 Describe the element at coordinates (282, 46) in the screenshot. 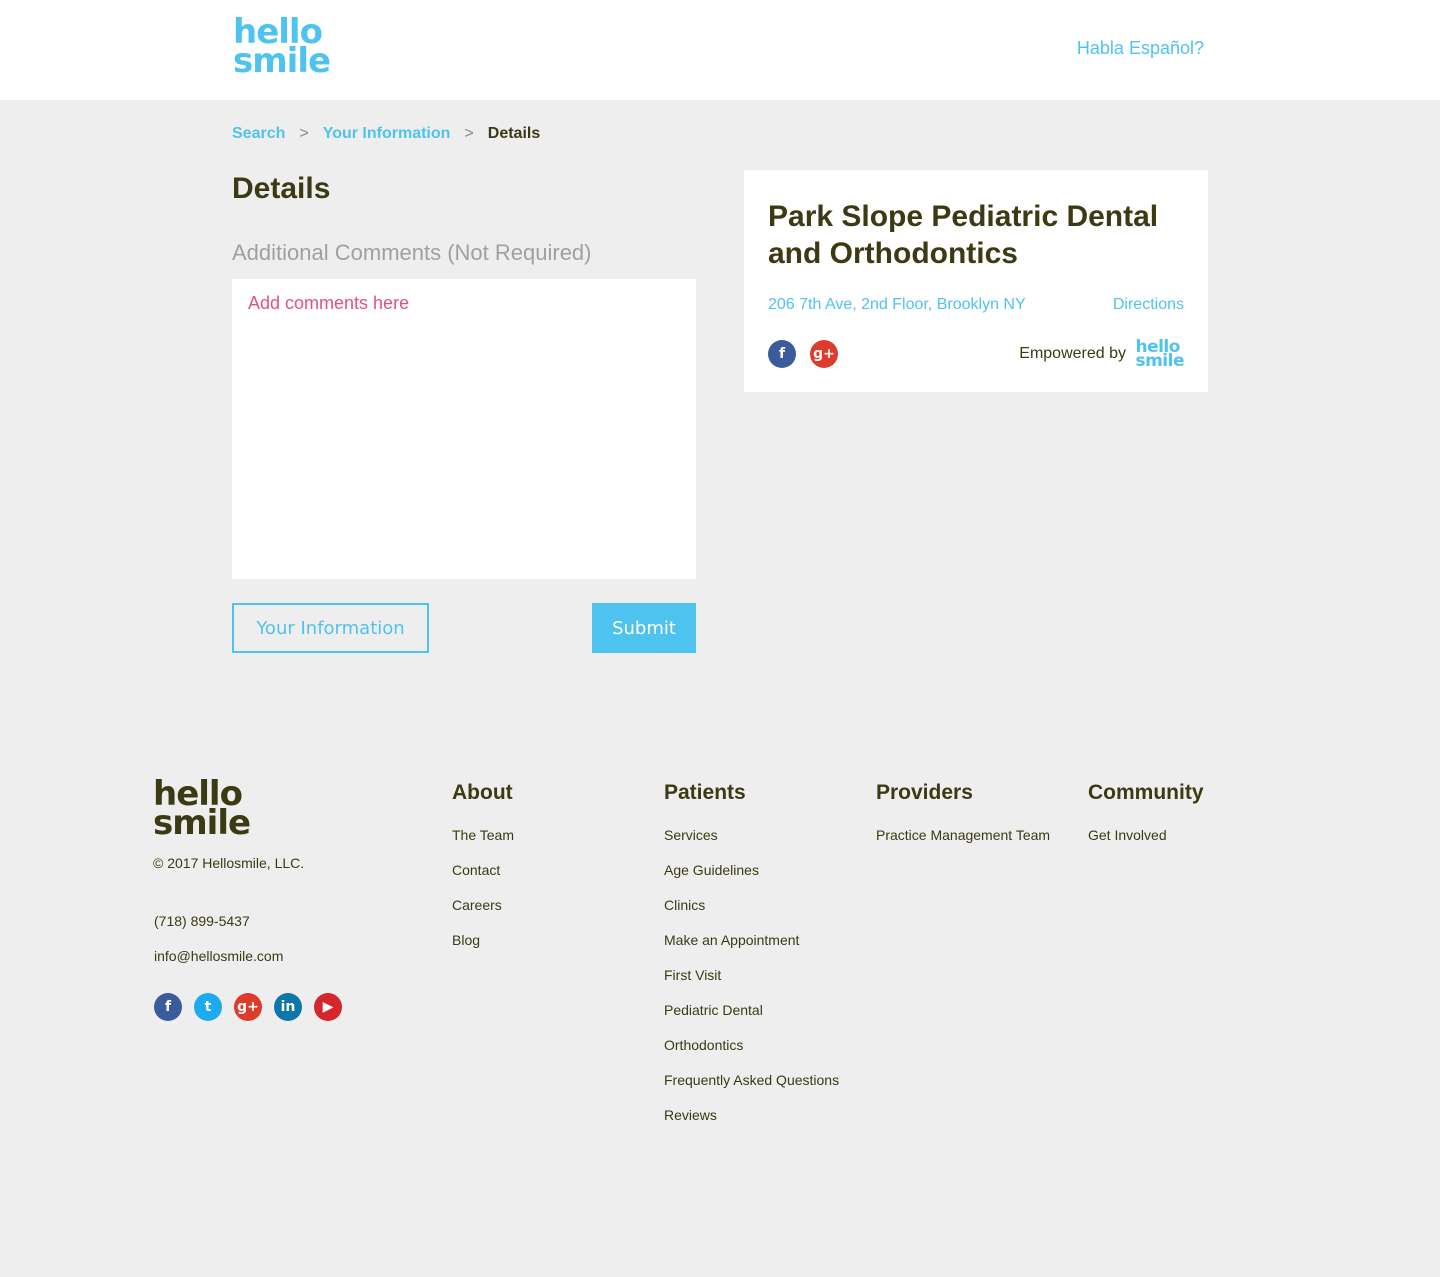

I see `hellosmile-logo: hello smile` at that location.